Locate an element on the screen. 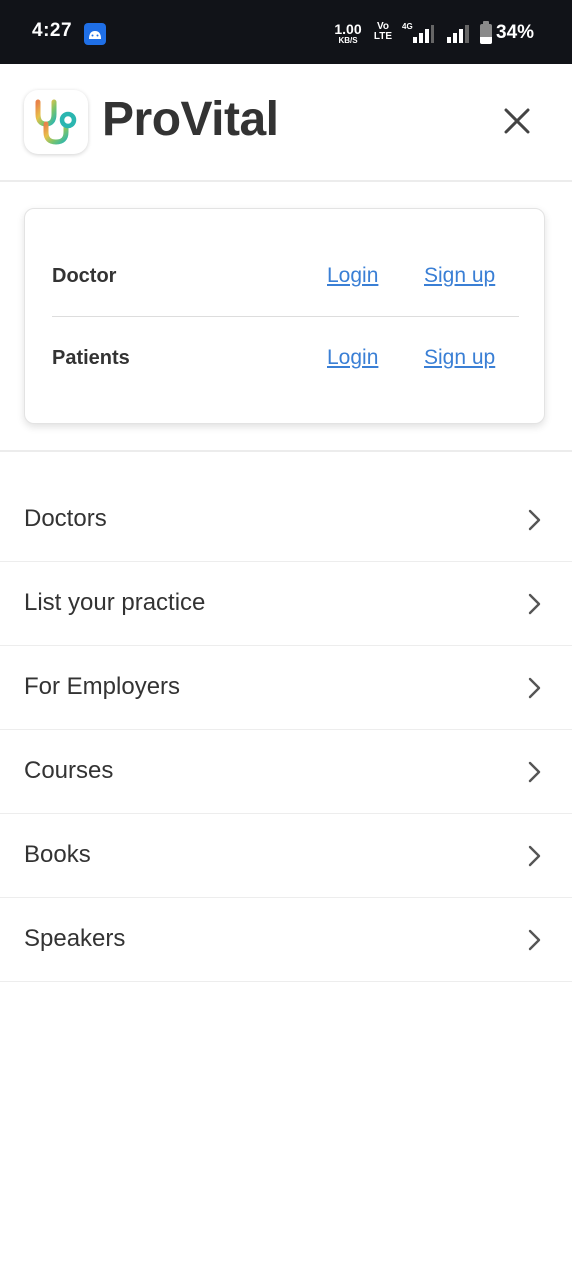 The height and width of the screenshot is (1280, 572). patient-signup-link: Sign up is located at coordinates (459, 358).